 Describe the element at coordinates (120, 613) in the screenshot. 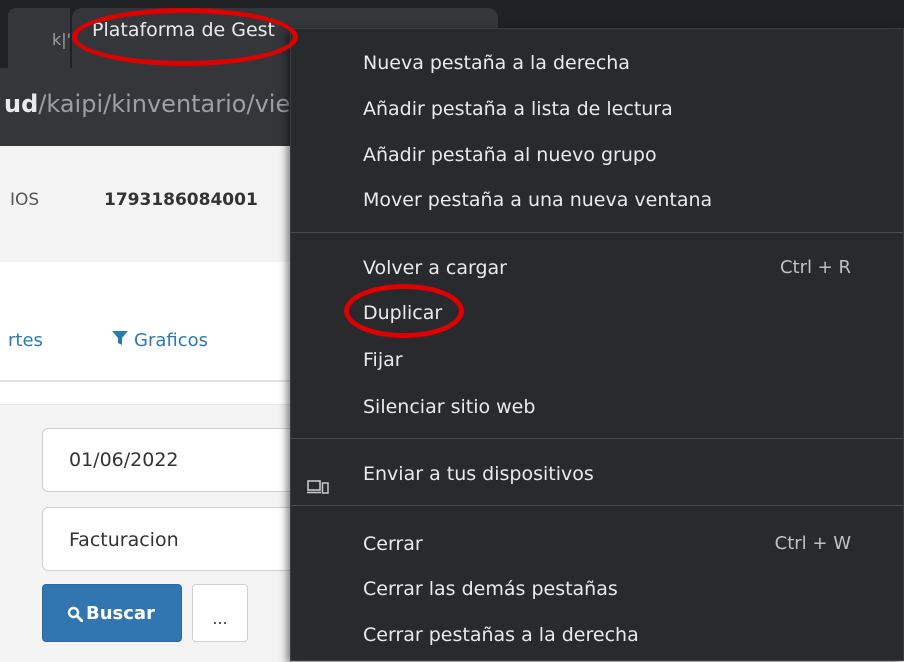

I see `buscar-label: Buscar` at that location.